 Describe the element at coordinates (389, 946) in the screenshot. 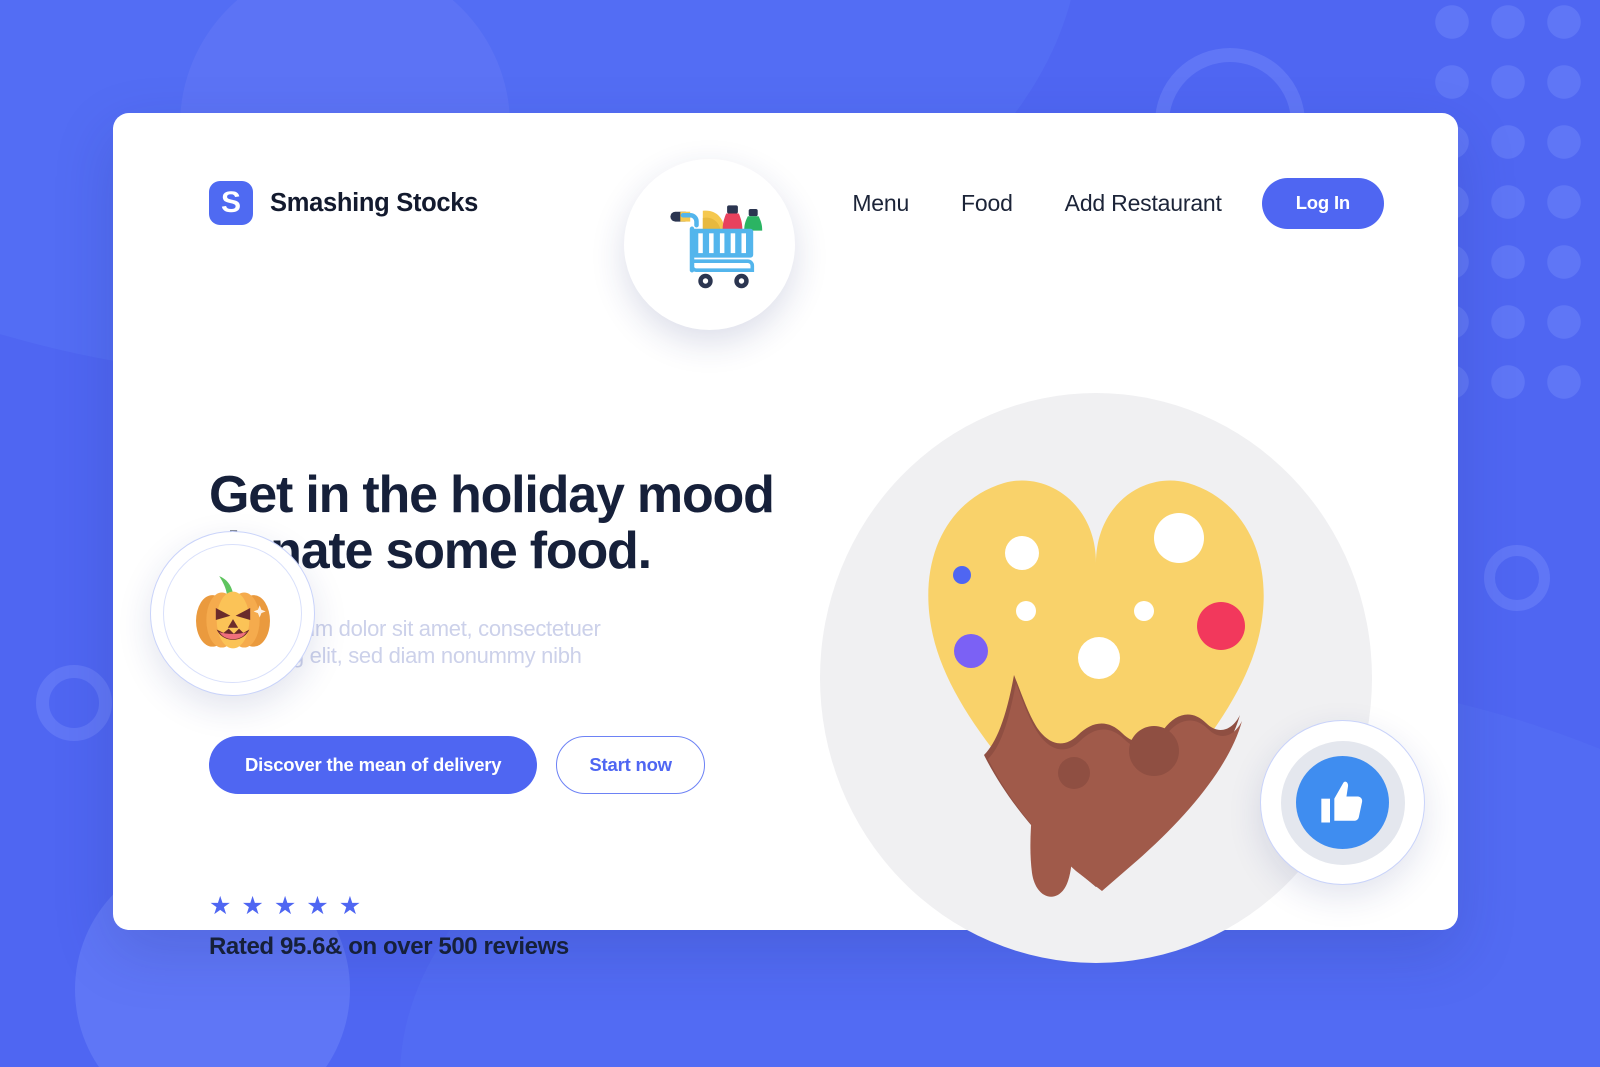

I see `rating-text: Rated 95.6& on over 500 reviews` at that location.